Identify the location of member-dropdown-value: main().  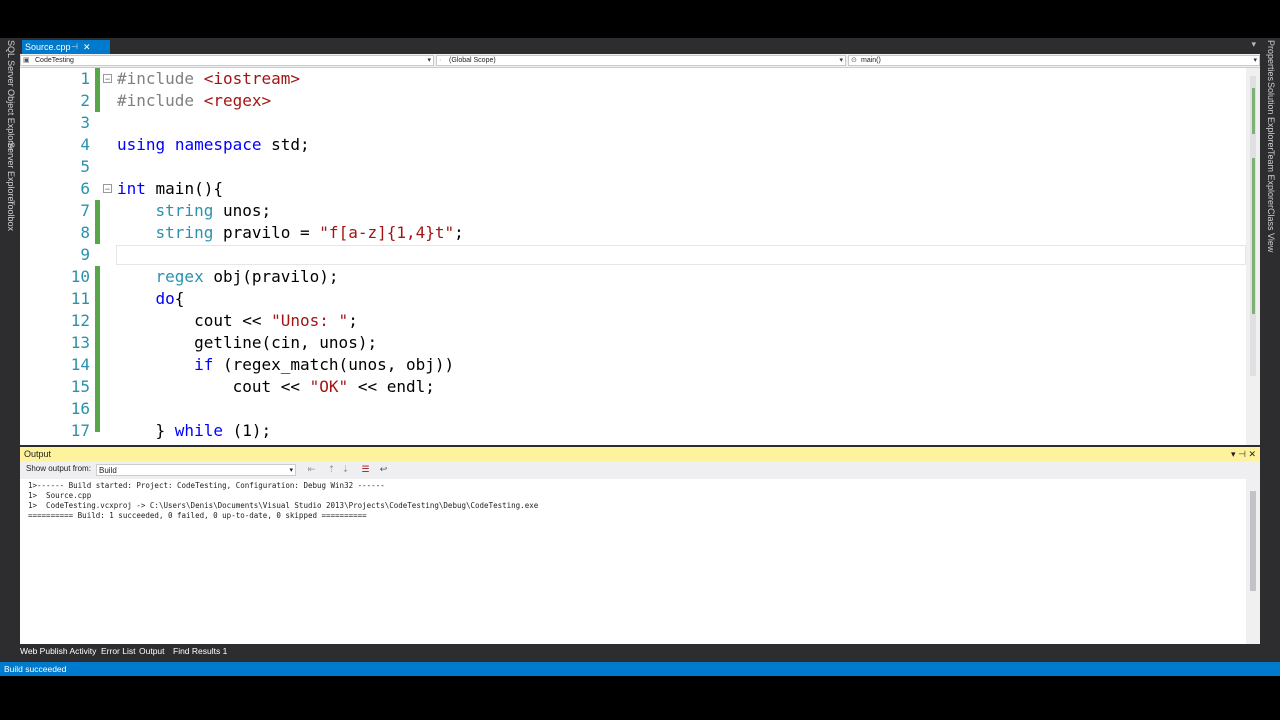
(871, 60).